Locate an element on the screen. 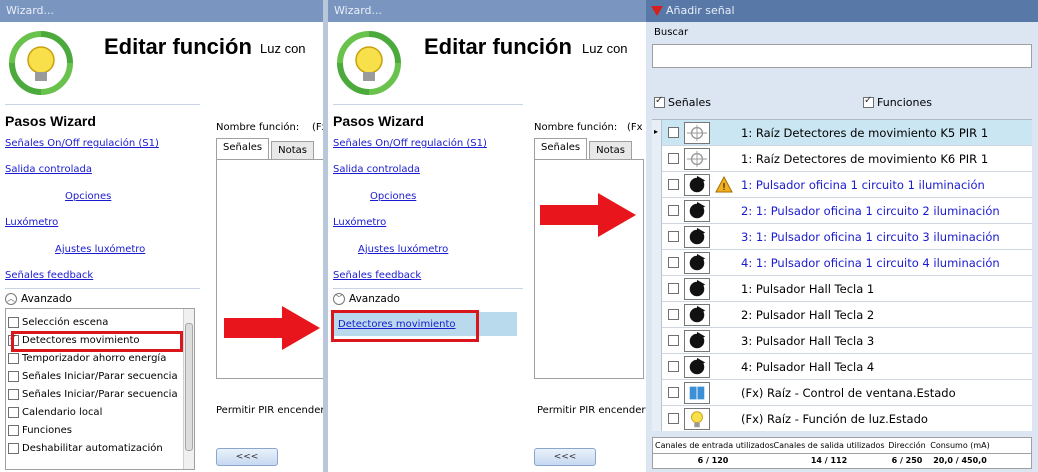  advanced-item-sequence-2: Señales Iniciar/Parar secuencia is located at coordinates (93, 394).